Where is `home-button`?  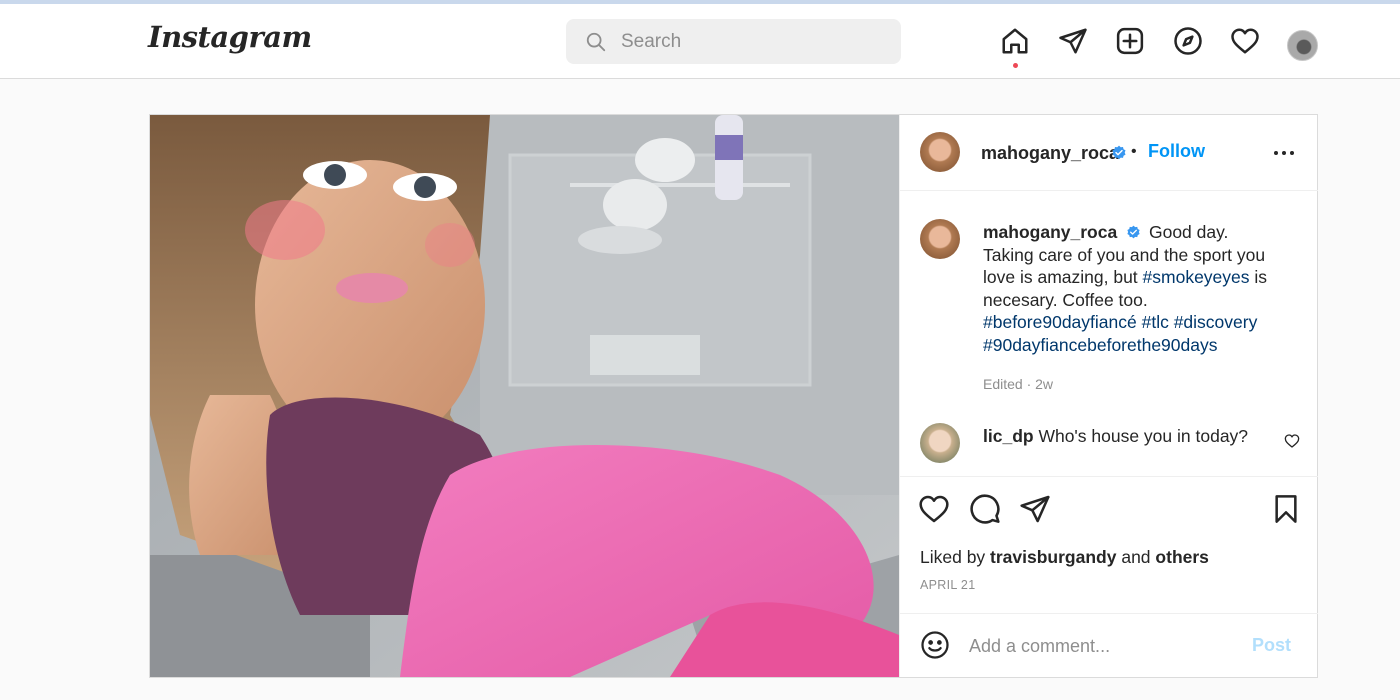
home-button is located at coordinates (1015, 41).